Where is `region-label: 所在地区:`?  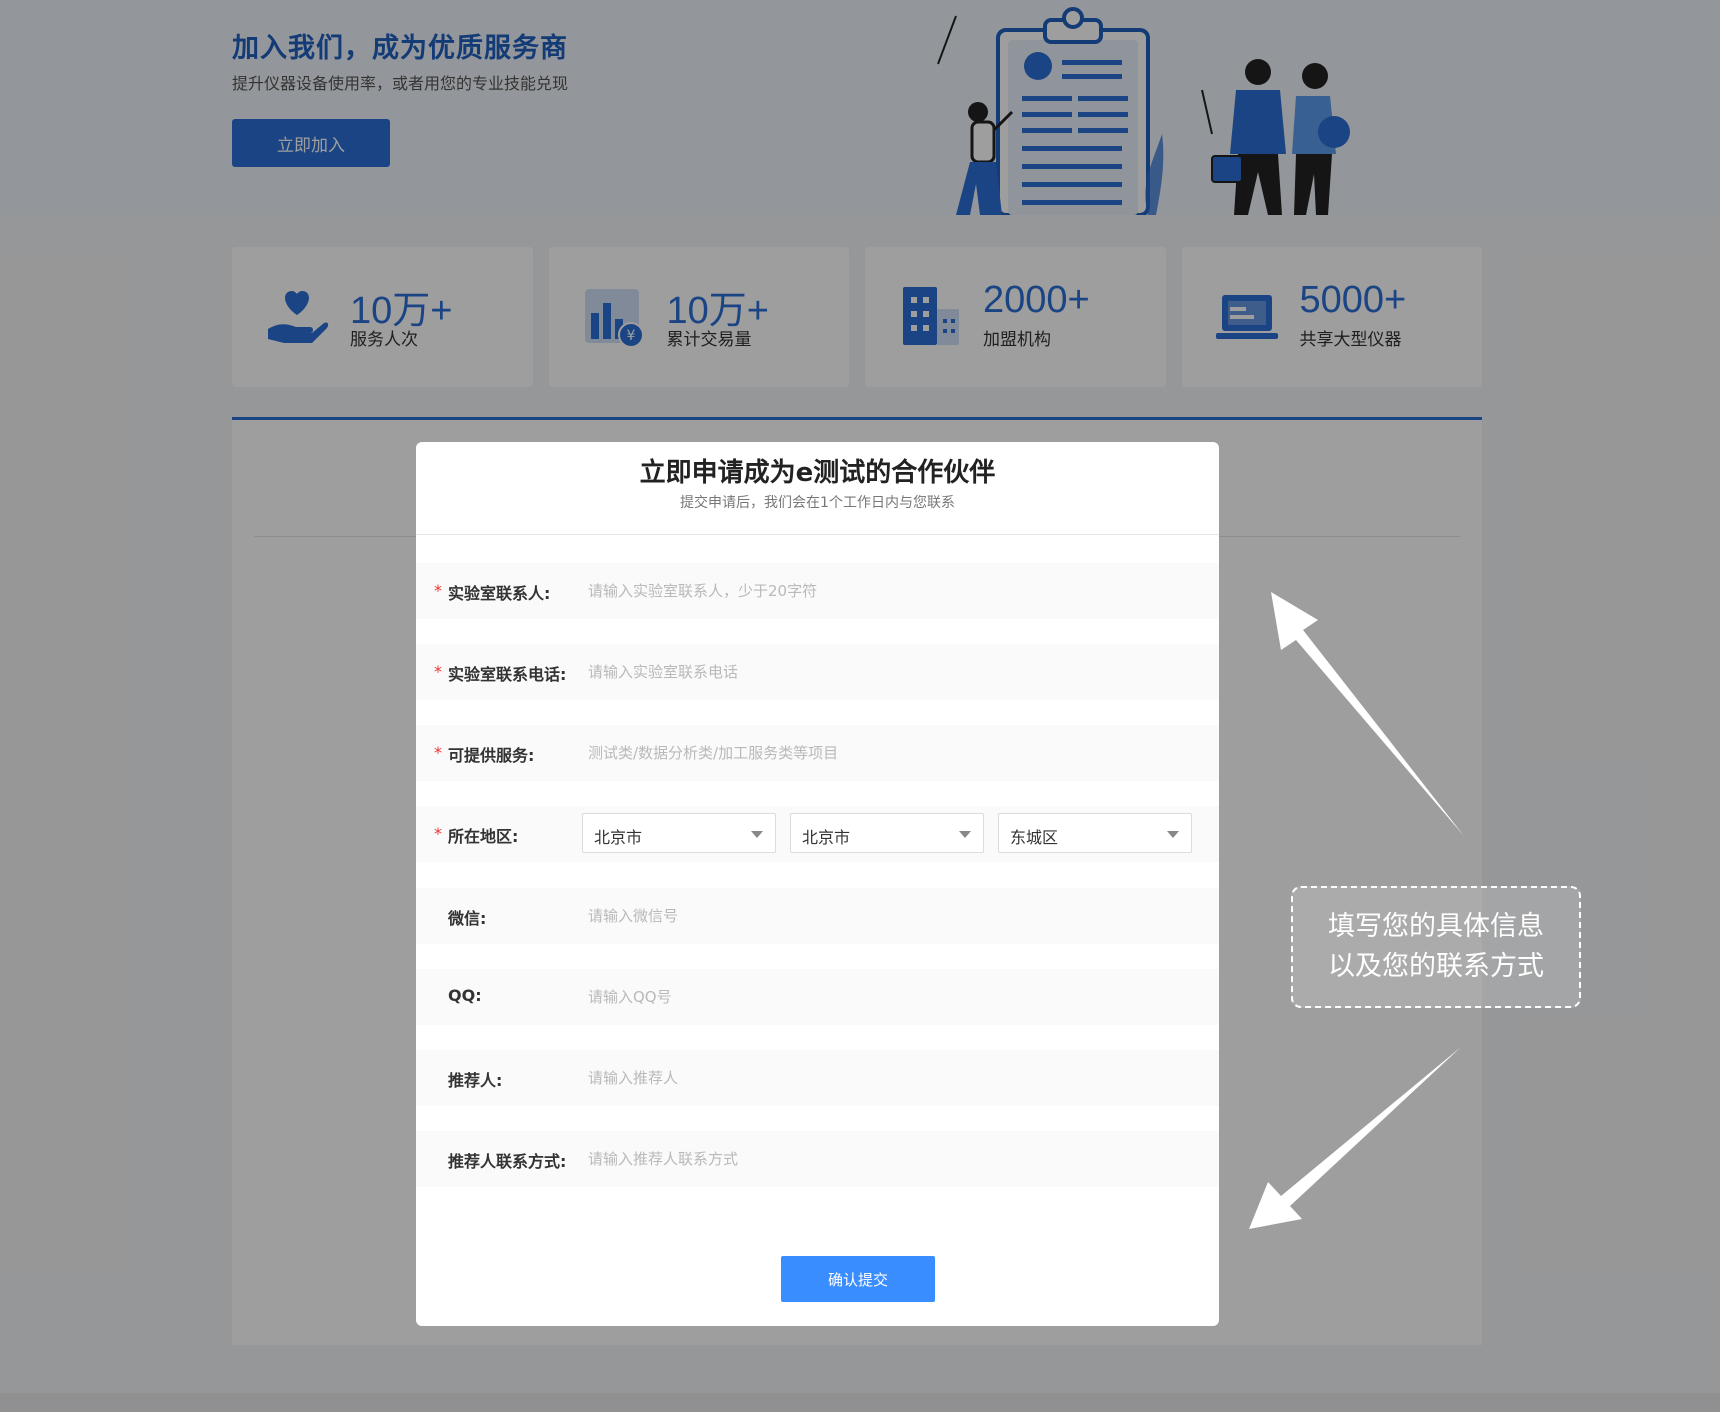
region-label: 所在地区: is located at coordinates (483, 836).